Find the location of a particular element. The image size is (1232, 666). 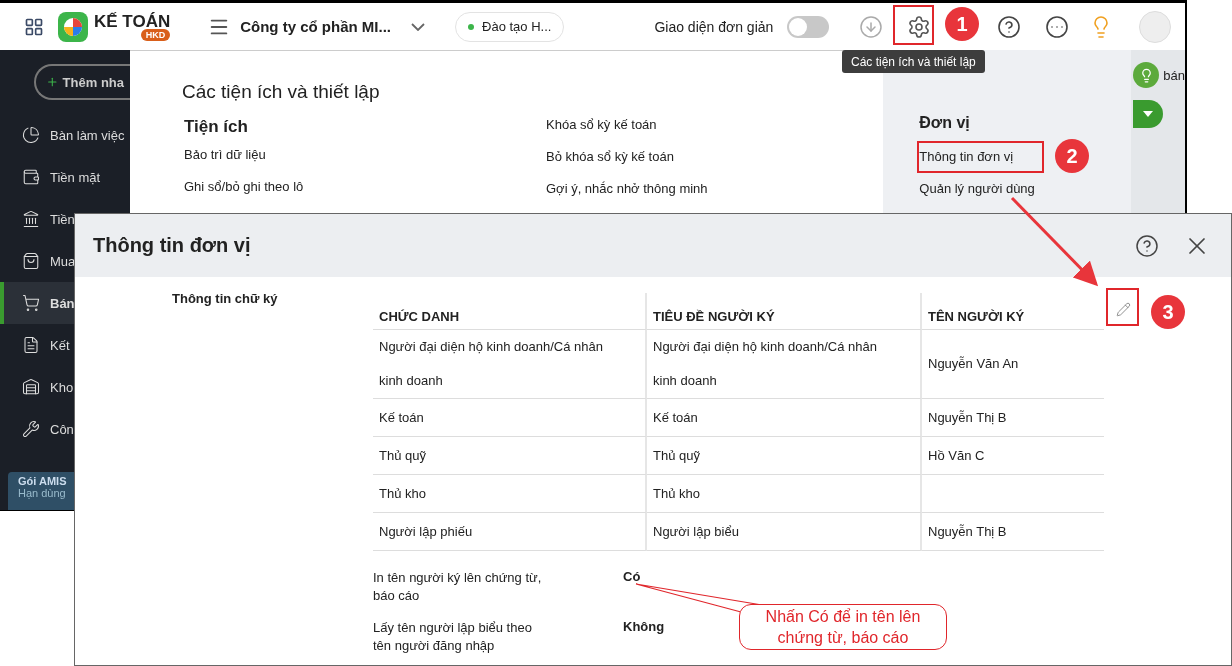

settings-icon is located at coordinates (919, 26).